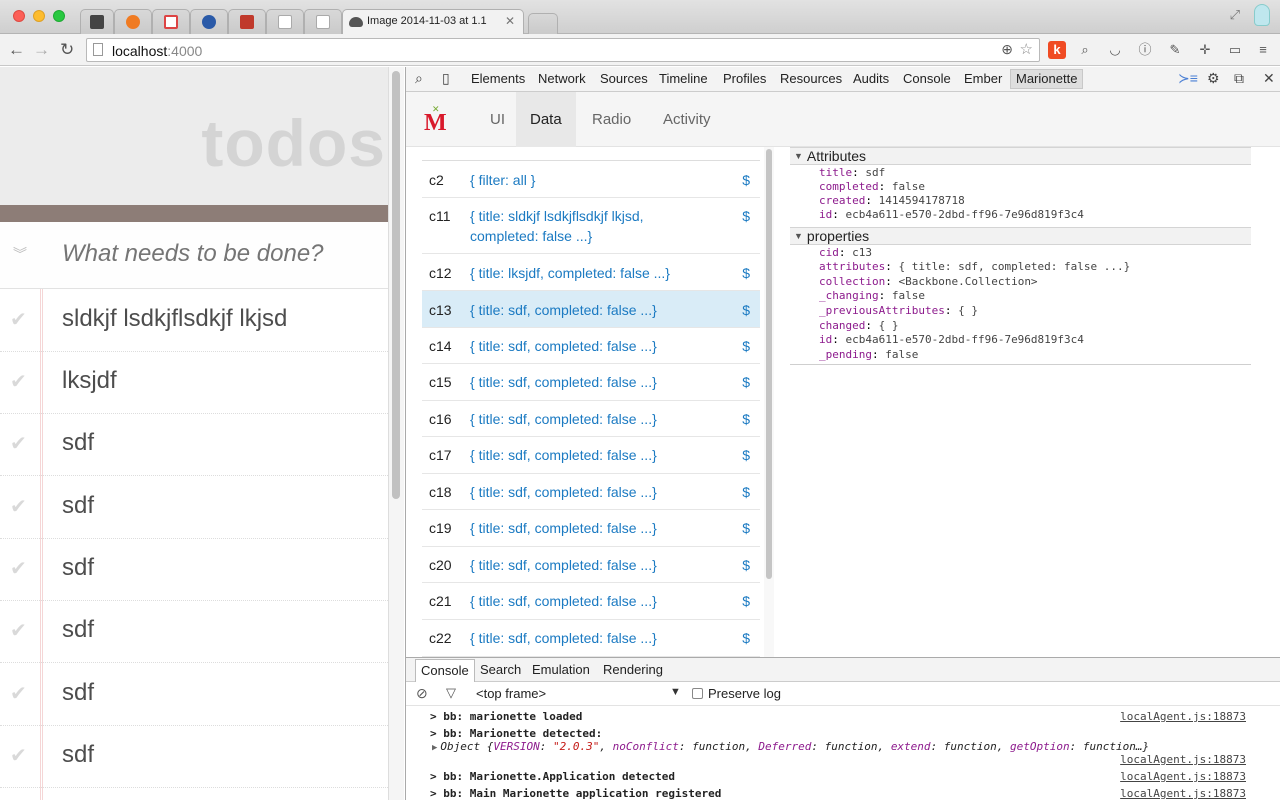 Image resolution: width=1280 pixels, height=800 pixels. I want to click on model-row: c18 { title: sdf, completed: false ...} $, so click(591, 492).